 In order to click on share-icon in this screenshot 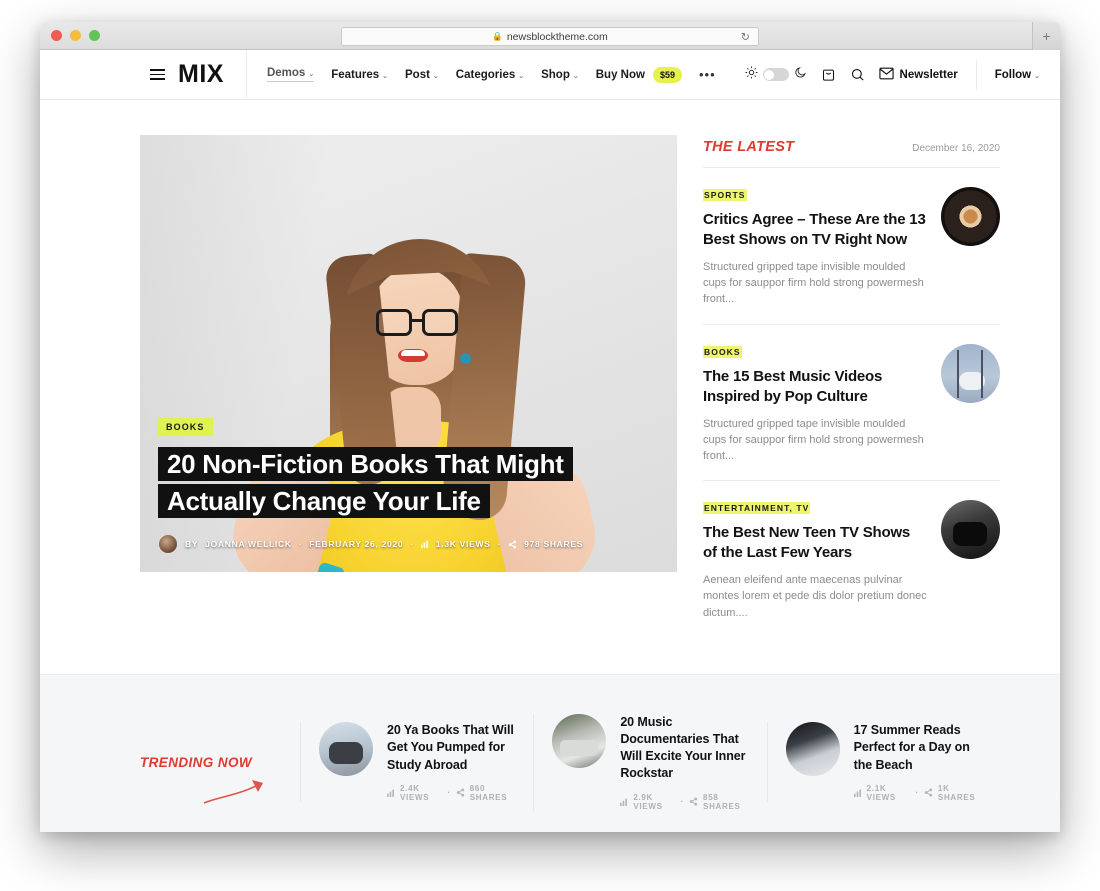, I will do `click(693, 801)`.